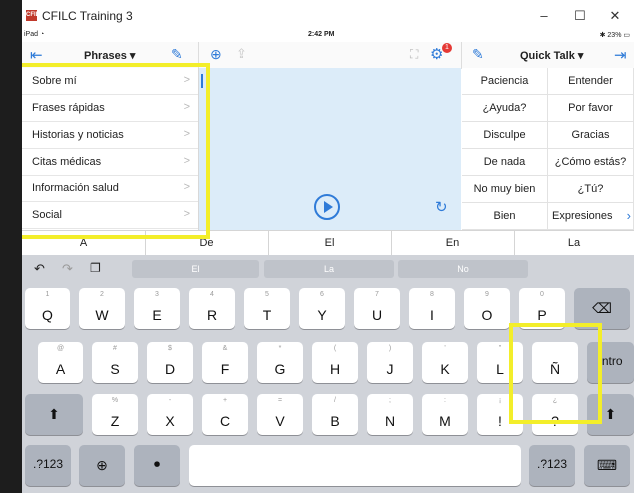 Image resolution: width=634 pixels, height=493 pixels. I want to click on numbers-key: .?123, so click(48, 465).